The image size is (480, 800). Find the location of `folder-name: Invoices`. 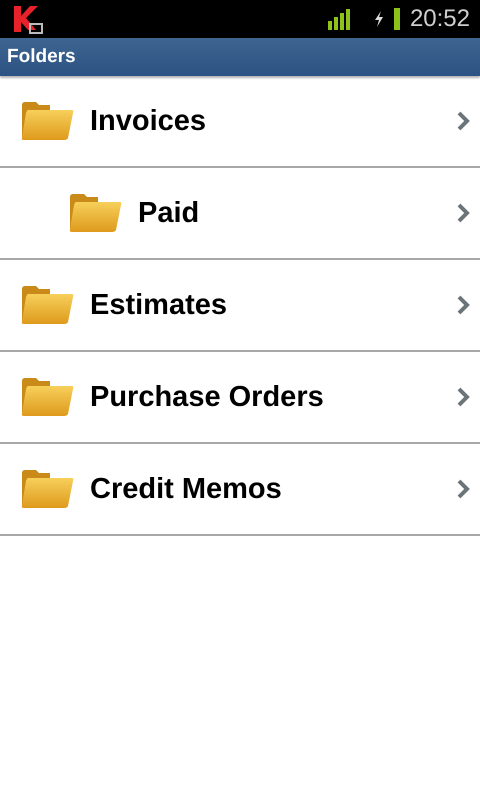

folder-name: Invoices is located at coordinates (149, 121).